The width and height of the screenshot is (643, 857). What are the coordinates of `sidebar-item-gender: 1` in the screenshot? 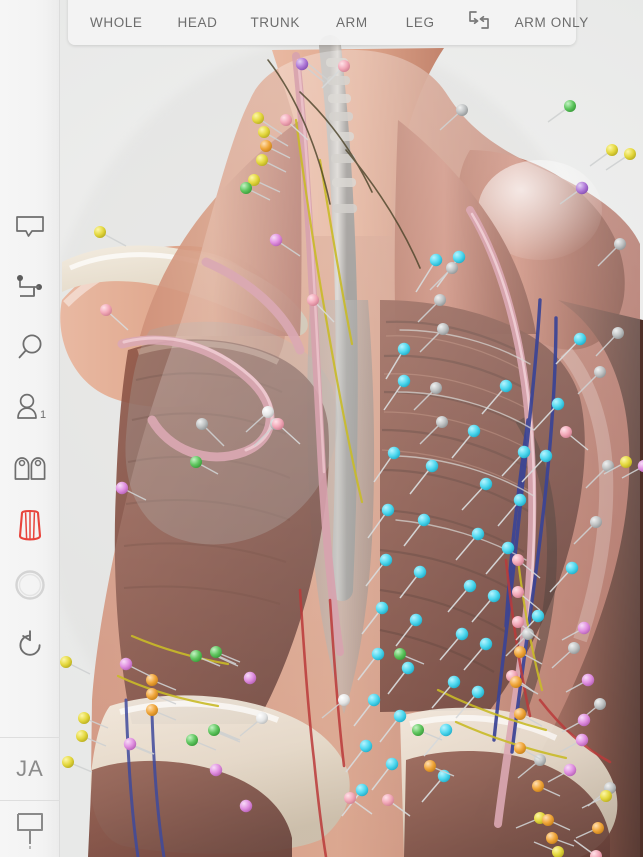 It's located at (30, 407).